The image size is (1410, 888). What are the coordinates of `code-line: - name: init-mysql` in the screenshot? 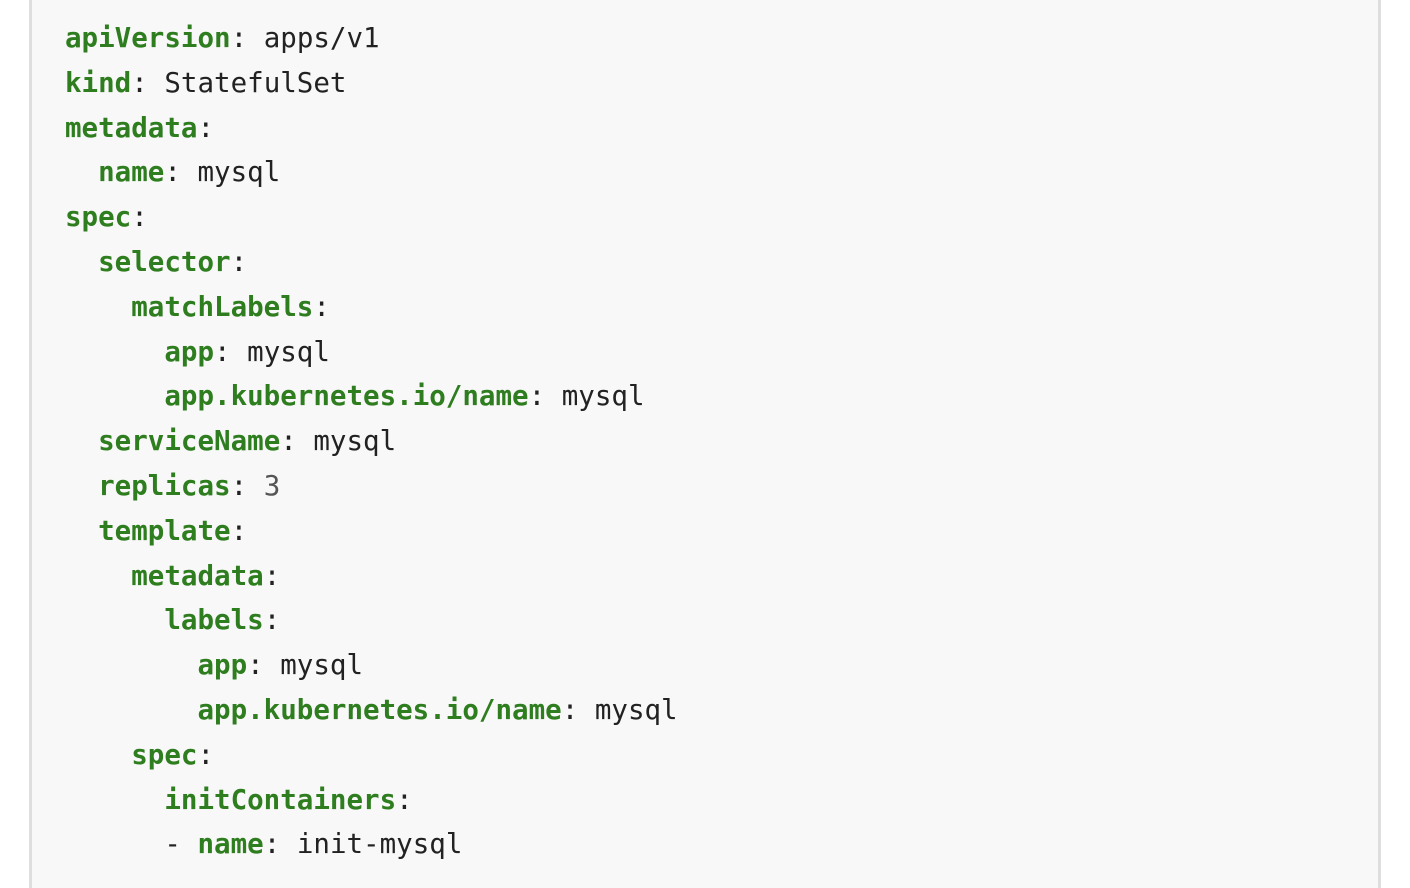 It's located at (371, 844).